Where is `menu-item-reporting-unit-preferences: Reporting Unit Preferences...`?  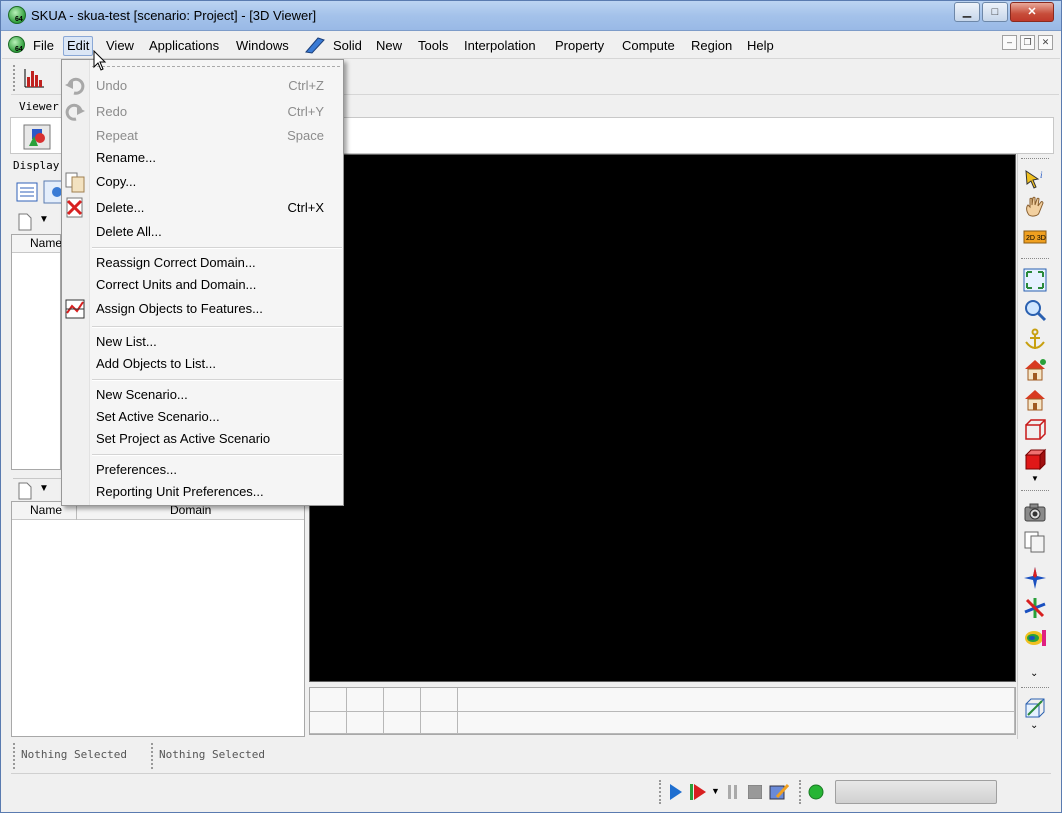 menu-item-reporting-unit-preferences: Reporting Unit Preferences... is located at coordinates (218, 492).